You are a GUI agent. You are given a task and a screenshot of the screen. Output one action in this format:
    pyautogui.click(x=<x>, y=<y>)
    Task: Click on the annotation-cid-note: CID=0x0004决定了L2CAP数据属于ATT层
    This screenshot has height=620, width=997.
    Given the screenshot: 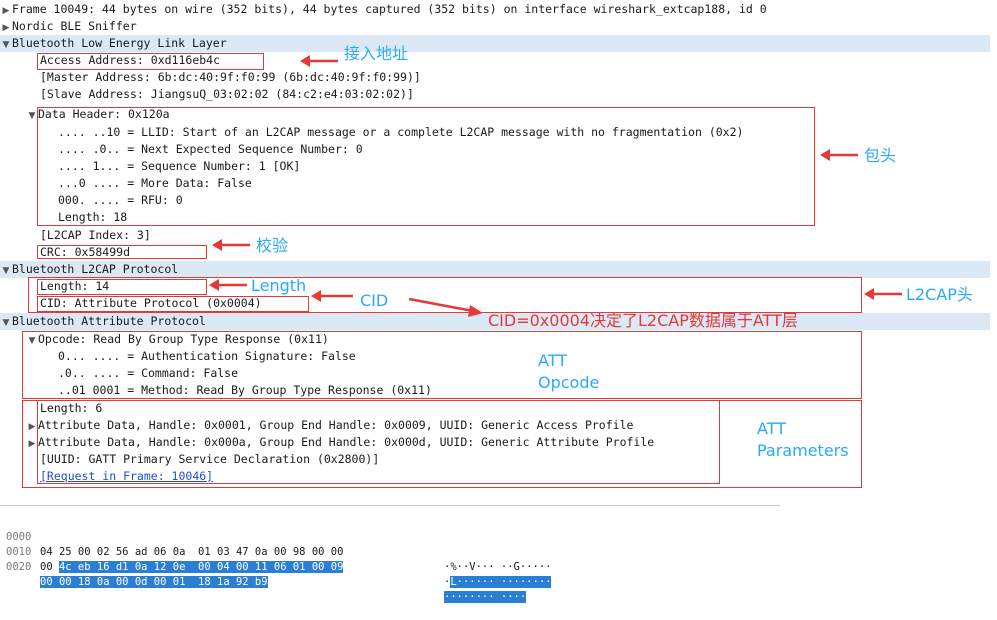 What is the action you would take?
    pyautogui.click(x=643, y=320)
    